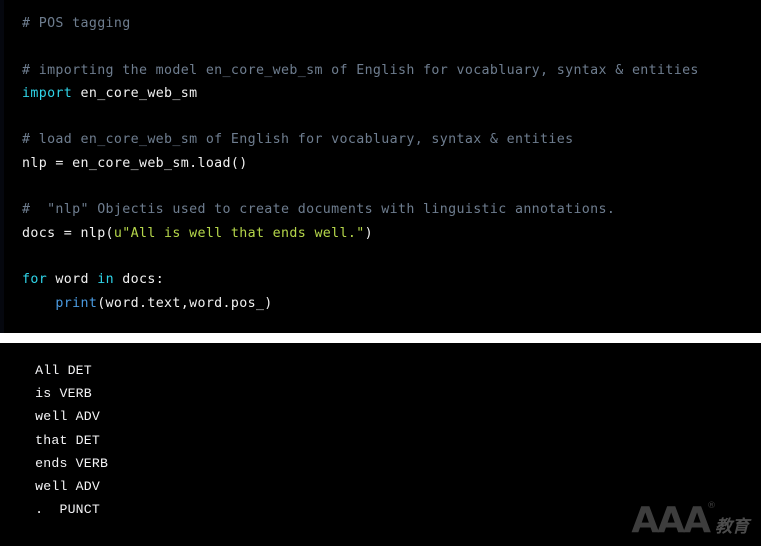 The image size is (761, 546). What do you see at coordinates (47, 93) in the screenshot?
I see `code-token-kw: import` at bounding box center [47, 93].